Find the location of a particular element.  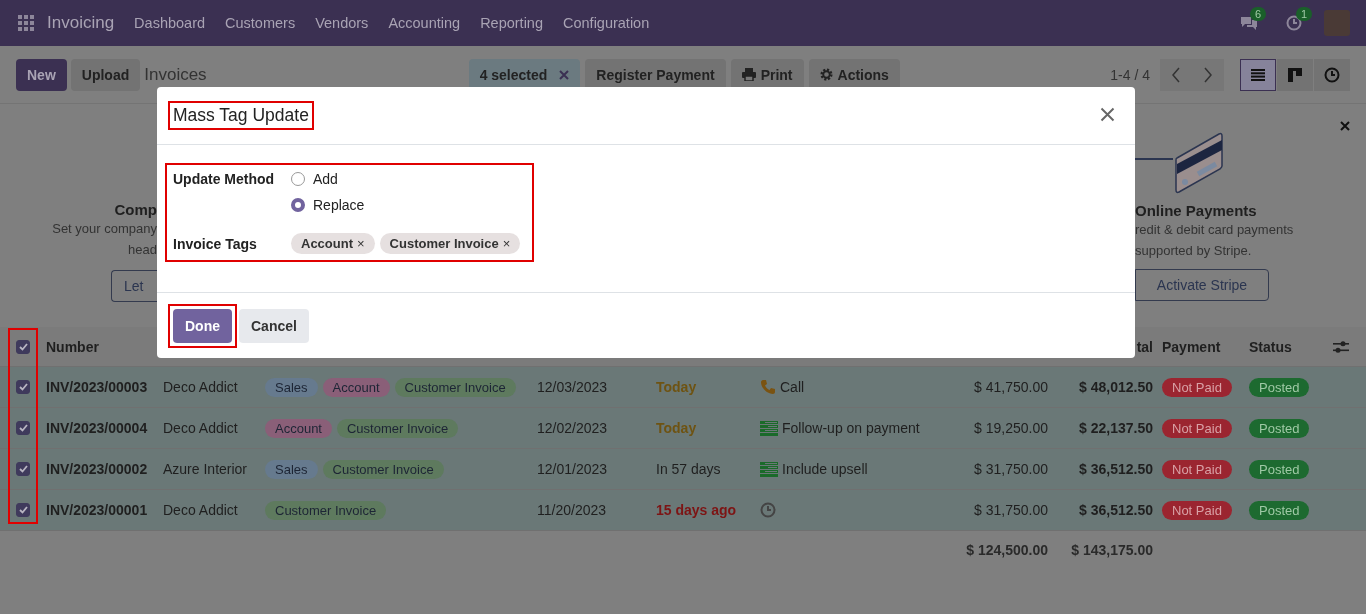

column-header: Number is located at coordinates (72, 346).